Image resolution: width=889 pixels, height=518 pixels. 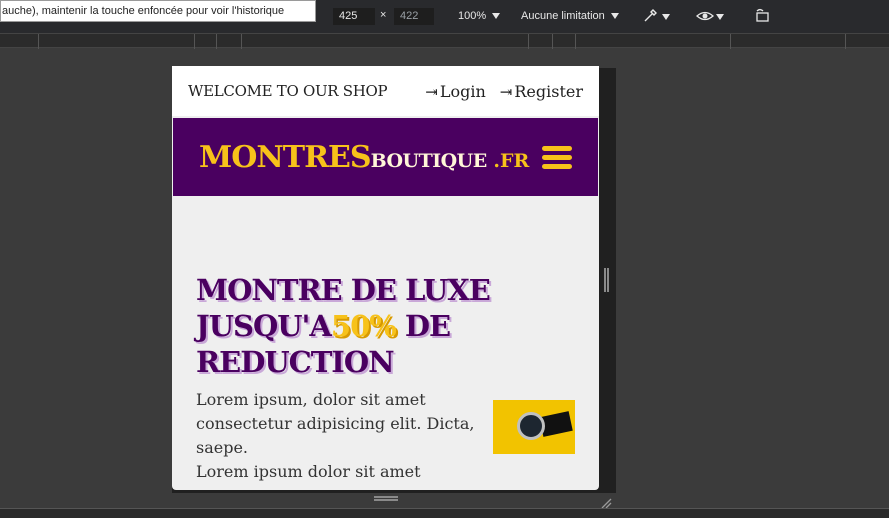 I want to click on resize-handle-right, so click(x=606, y=280).